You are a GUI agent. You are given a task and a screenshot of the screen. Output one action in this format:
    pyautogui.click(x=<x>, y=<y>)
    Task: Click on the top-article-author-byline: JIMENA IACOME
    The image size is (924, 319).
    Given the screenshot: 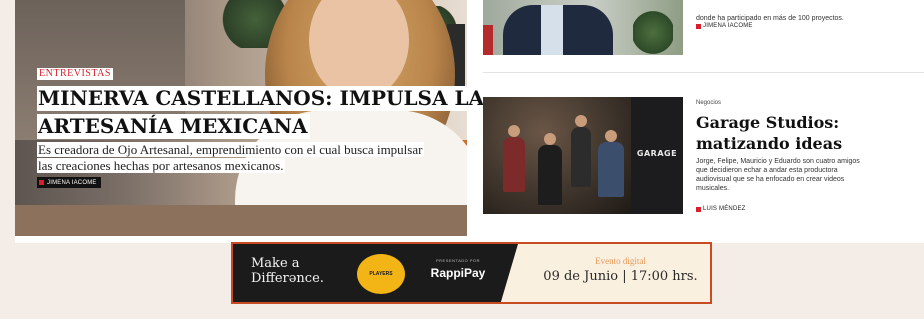 What is the action you would take?
    pyautogui.click(x=724, y=26)
    